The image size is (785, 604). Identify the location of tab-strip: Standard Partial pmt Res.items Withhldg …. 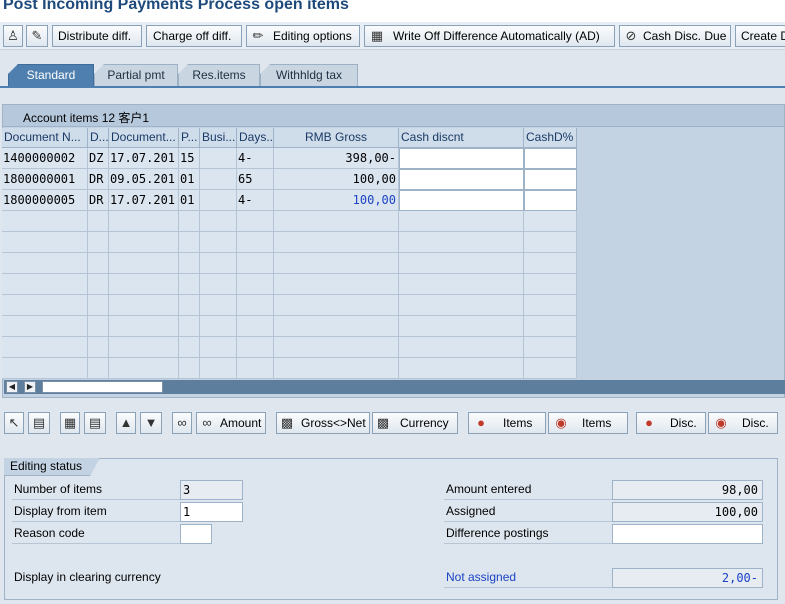
(392, 68).